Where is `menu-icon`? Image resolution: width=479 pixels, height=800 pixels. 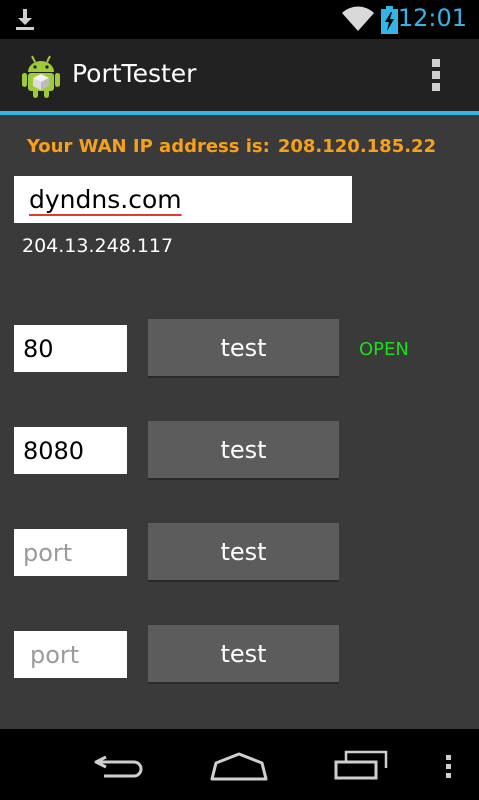
menu-icon is located at coordinates (449, 767).